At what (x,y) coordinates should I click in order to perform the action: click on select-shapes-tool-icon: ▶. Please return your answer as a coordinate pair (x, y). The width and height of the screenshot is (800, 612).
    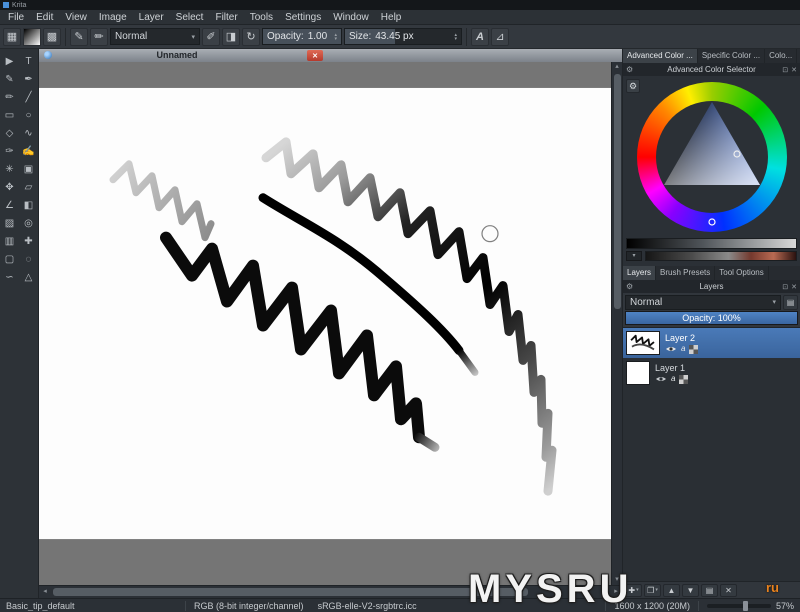
    Looking at the image, I should click on (9, 61).